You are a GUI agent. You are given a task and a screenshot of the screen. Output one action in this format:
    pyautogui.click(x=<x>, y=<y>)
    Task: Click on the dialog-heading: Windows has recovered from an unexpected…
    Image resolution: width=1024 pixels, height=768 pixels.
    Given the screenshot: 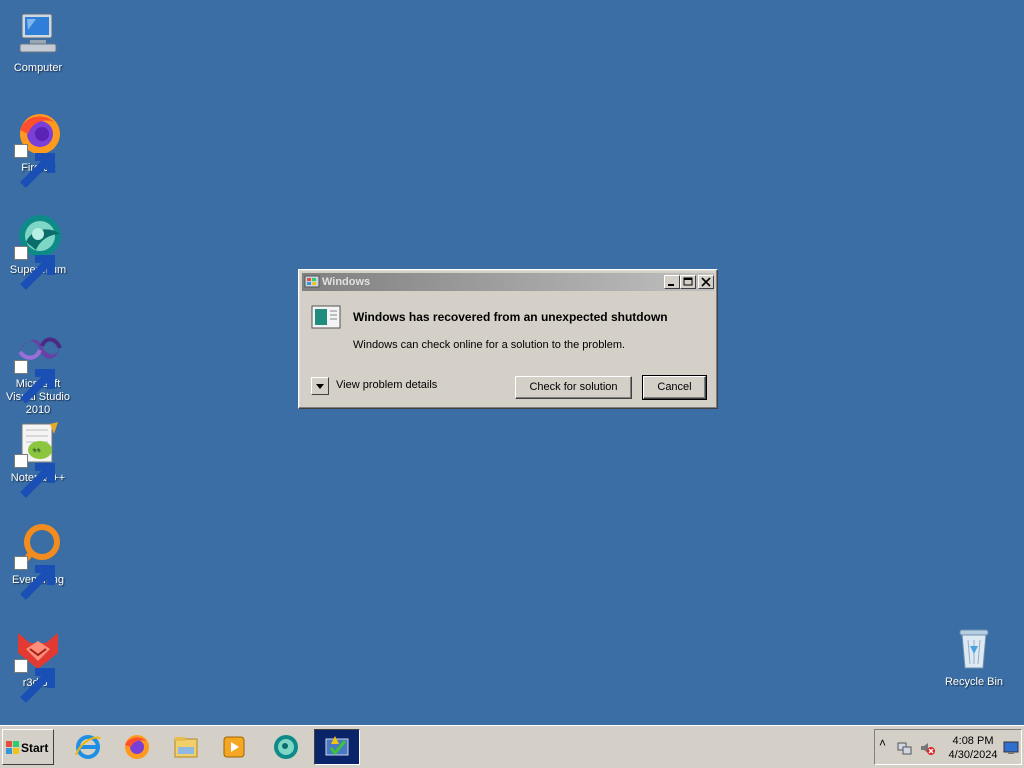 What is the action you would take?
    pyautogui.click(x=510, y=317)
    